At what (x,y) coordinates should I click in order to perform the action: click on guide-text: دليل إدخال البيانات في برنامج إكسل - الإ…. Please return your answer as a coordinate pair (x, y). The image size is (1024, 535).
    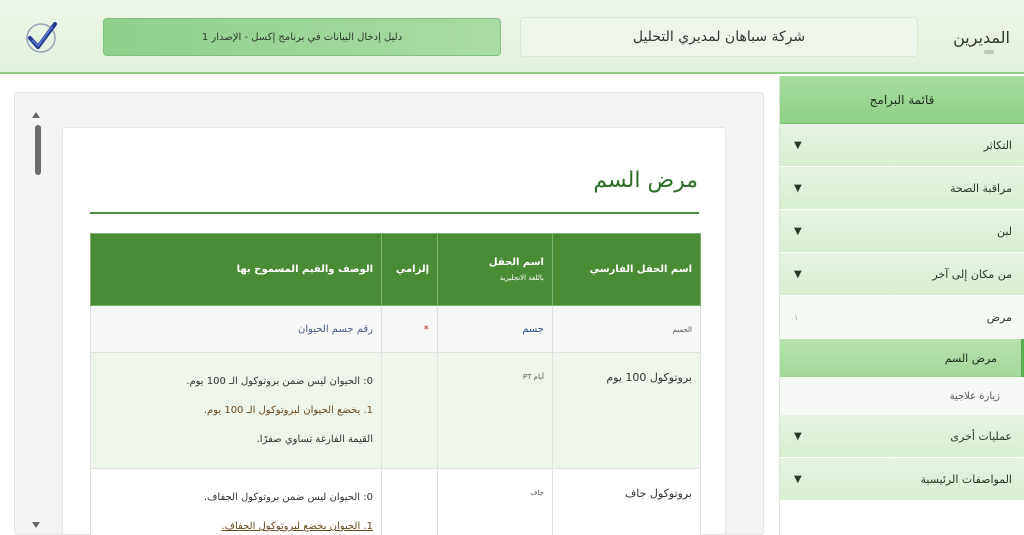
    Looking at the image, I should click on (302, 37).